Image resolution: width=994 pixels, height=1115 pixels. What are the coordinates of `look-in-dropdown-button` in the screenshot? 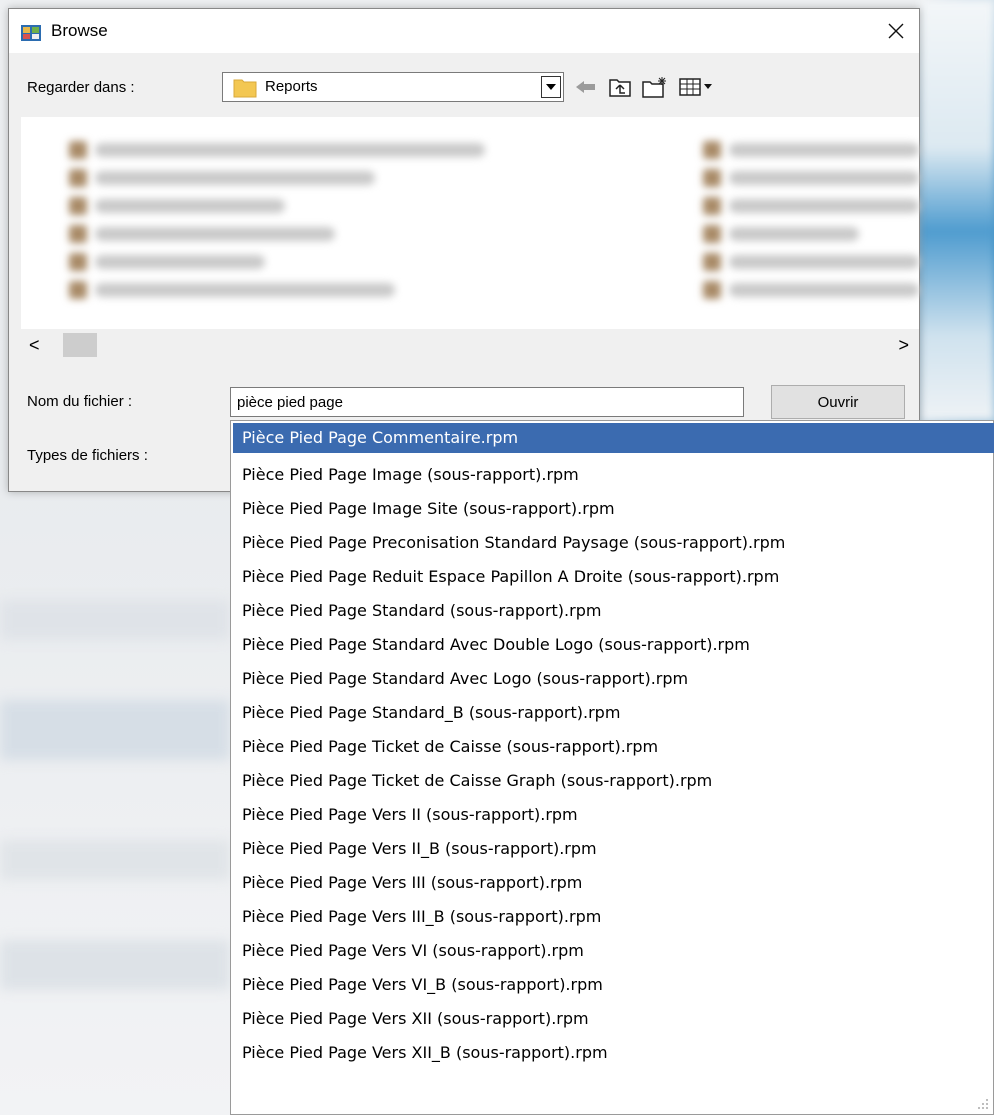 It's located at (551, 87).